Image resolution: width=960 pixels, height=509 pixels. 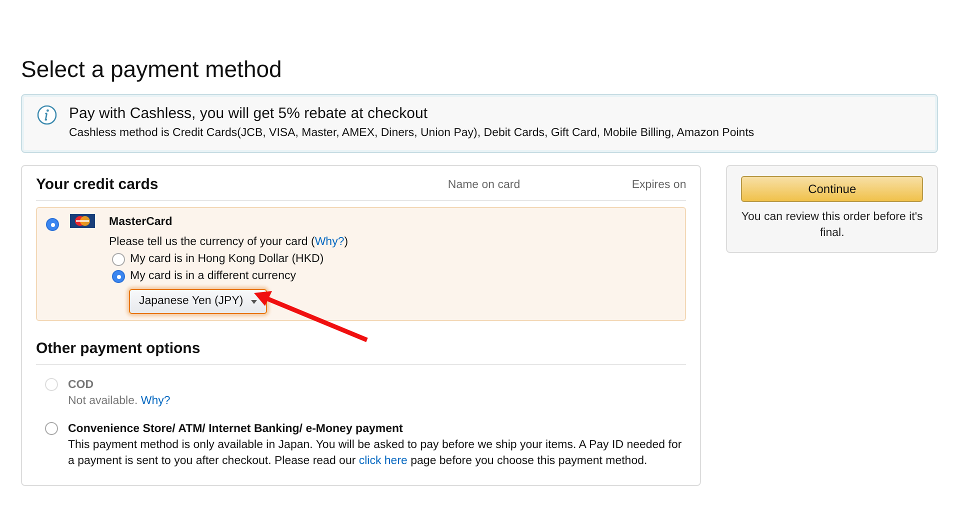 What do you see at coordinates (198, 301) in the screenshot?
I see `currency-dropdown: Japanese Yen (JPY)` at bounding box center [198, 301].